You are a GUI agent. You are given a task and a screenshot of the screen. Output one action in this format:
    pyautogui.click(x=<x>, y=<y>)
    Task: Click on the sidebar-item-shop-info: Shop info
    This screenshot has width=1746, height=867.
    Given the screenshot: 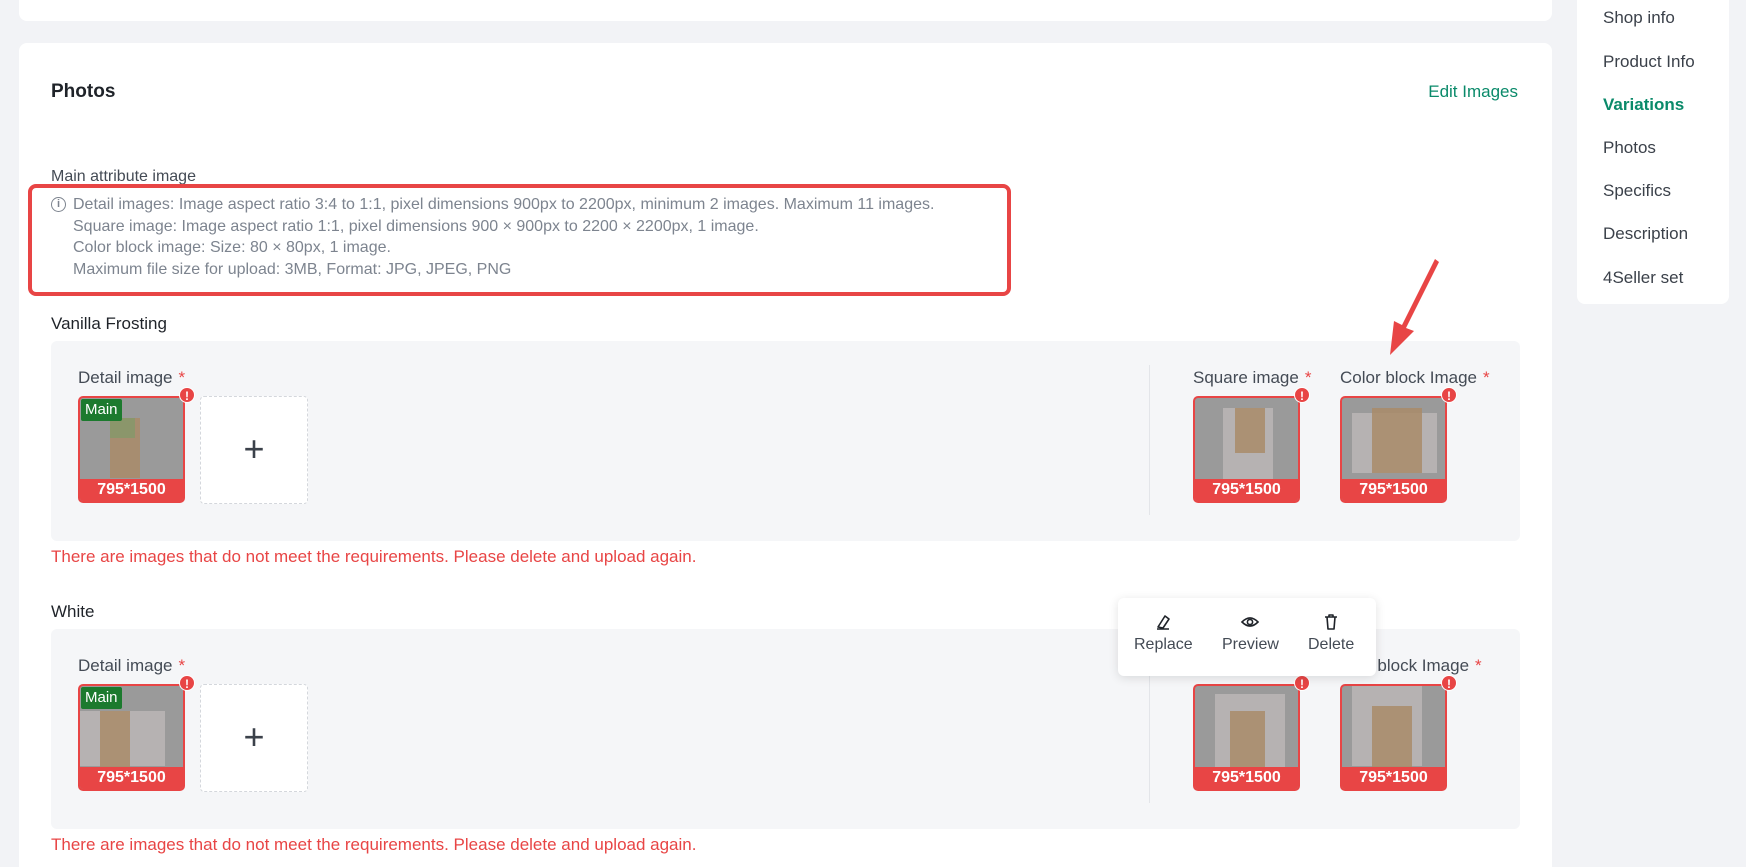 What is the action you would take?
    pyautogui.click(x=1639, y=18)
    